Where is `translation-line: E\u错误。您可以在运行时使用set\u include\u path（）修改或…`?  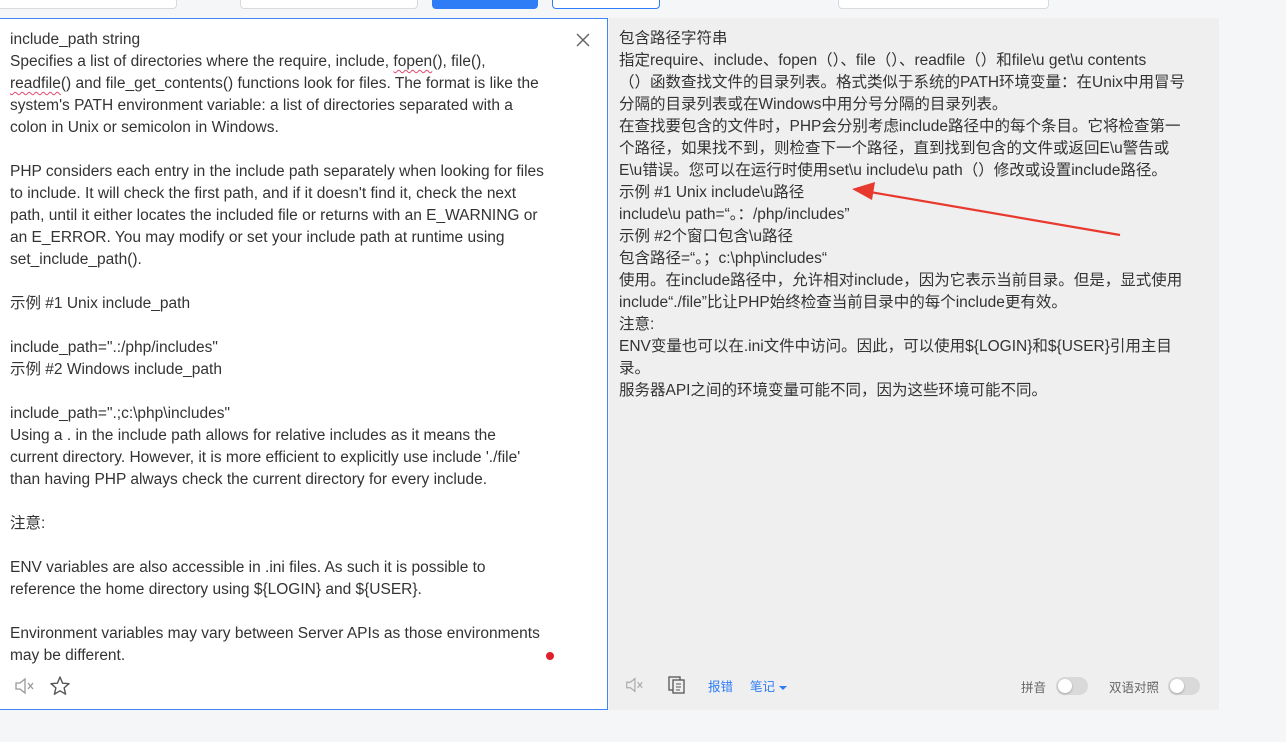 translation-line: E\u错误。您可以在运行时使用set\u include\u path（）修改或… is located at coordinates (893, 170).